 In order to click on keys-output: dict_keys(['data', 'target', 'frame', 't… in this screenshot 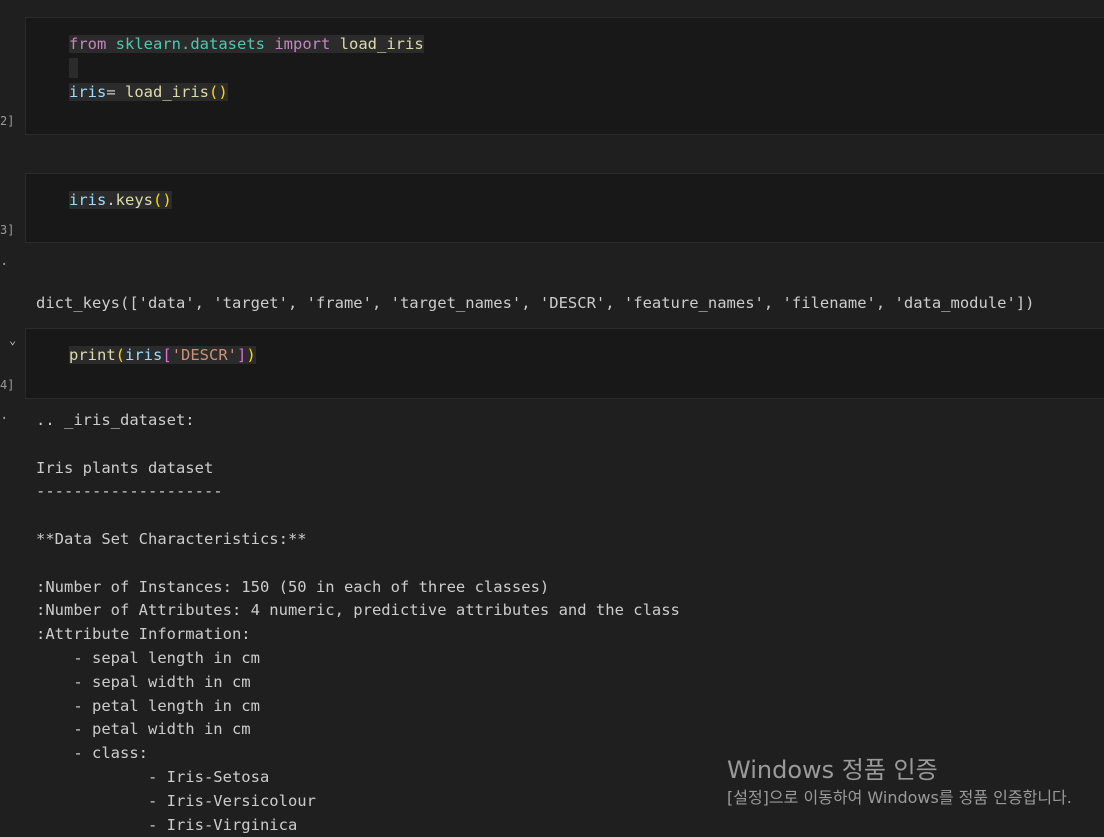, I will do `click(535, 295)`.